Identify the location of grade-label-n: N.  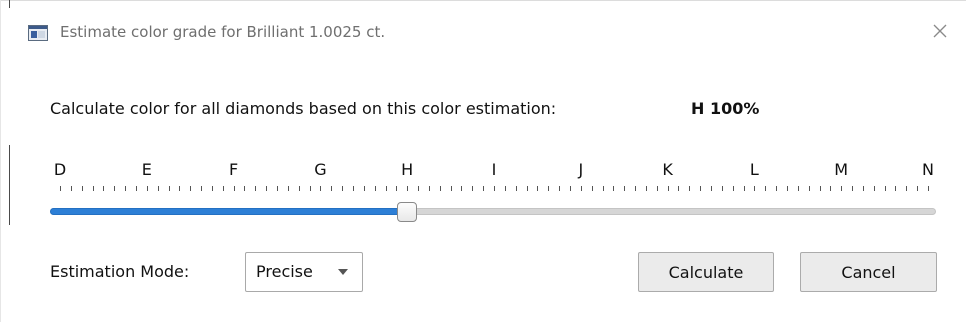
(928, 169).